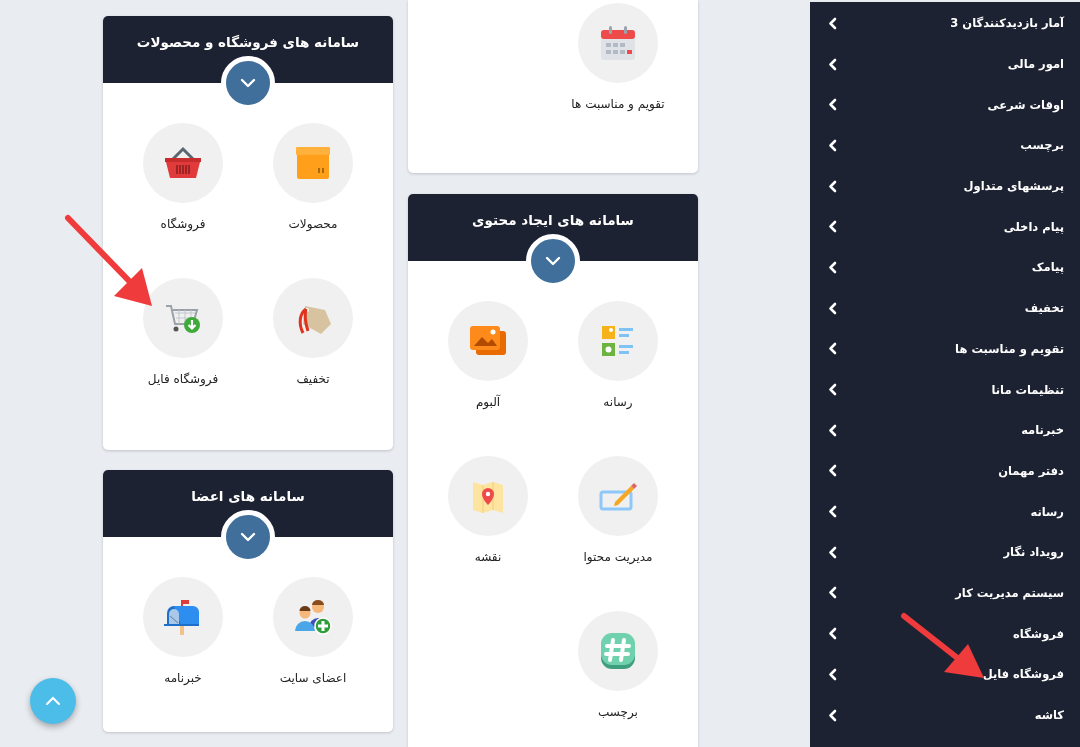 The width and height of the screenshot is (1080, 747). What do you see at coordinates (313, 678) in the screenshot?
I see `item-label: اعضای سایت` at bounding box center [313, 678].